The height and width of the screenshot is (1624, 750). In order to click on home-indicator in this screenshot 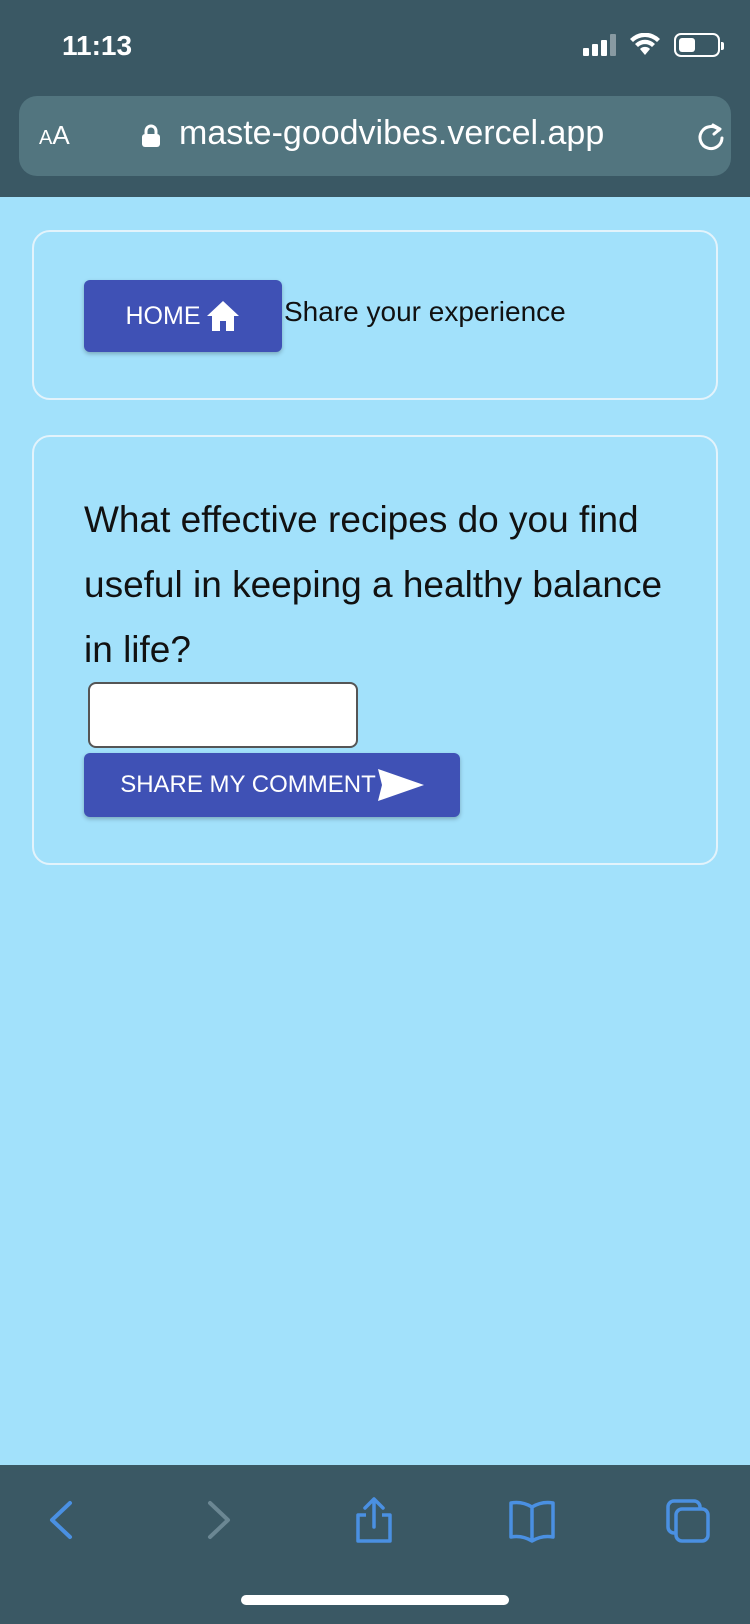, I will do `click(375, 1600)`.